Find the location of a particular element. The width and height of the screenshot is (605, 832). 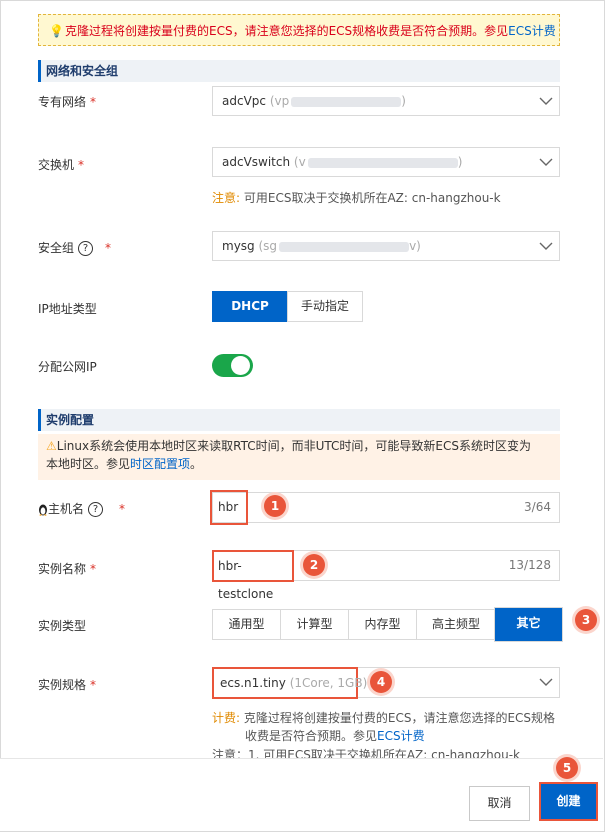

vpc-value: adcVpc is located at coordinates (244, 101).